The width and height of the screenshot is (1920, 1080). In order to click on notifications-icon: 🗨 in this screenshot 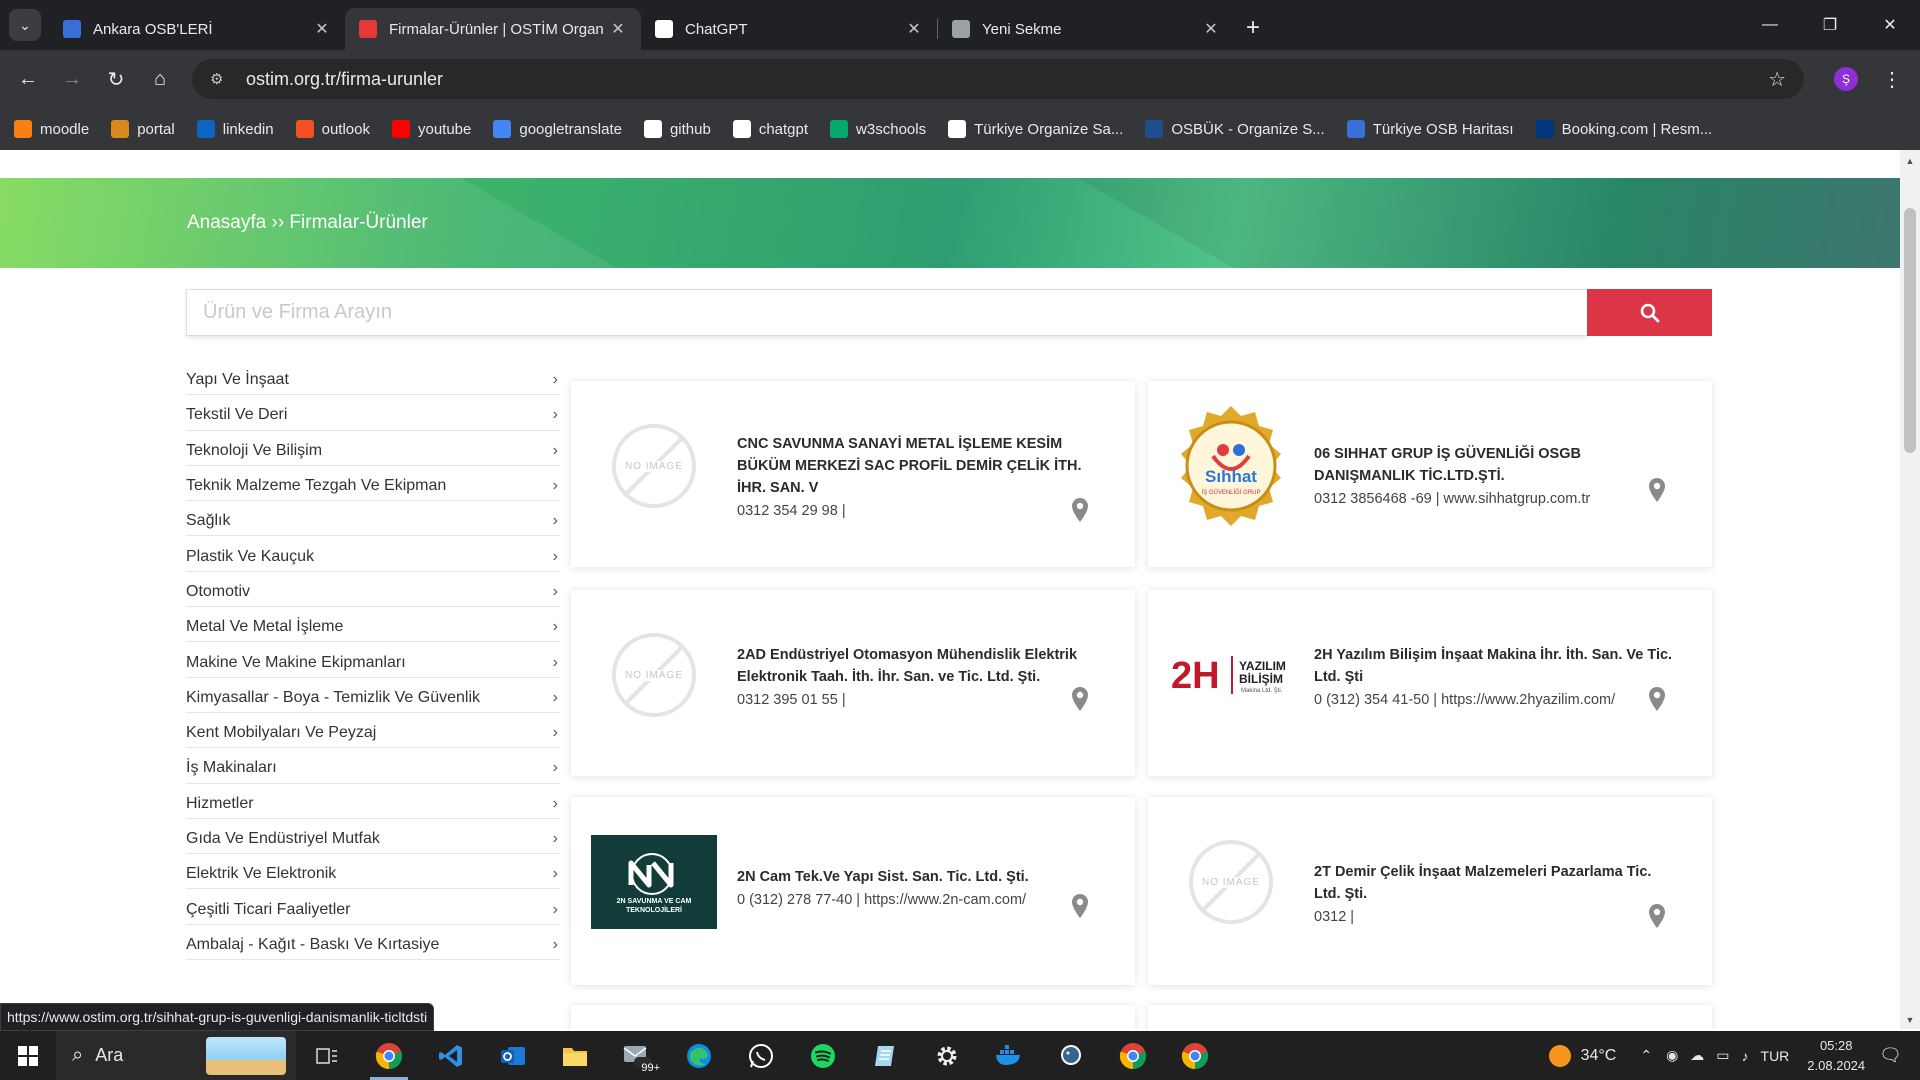, I will do `click(1890, 1055)`.